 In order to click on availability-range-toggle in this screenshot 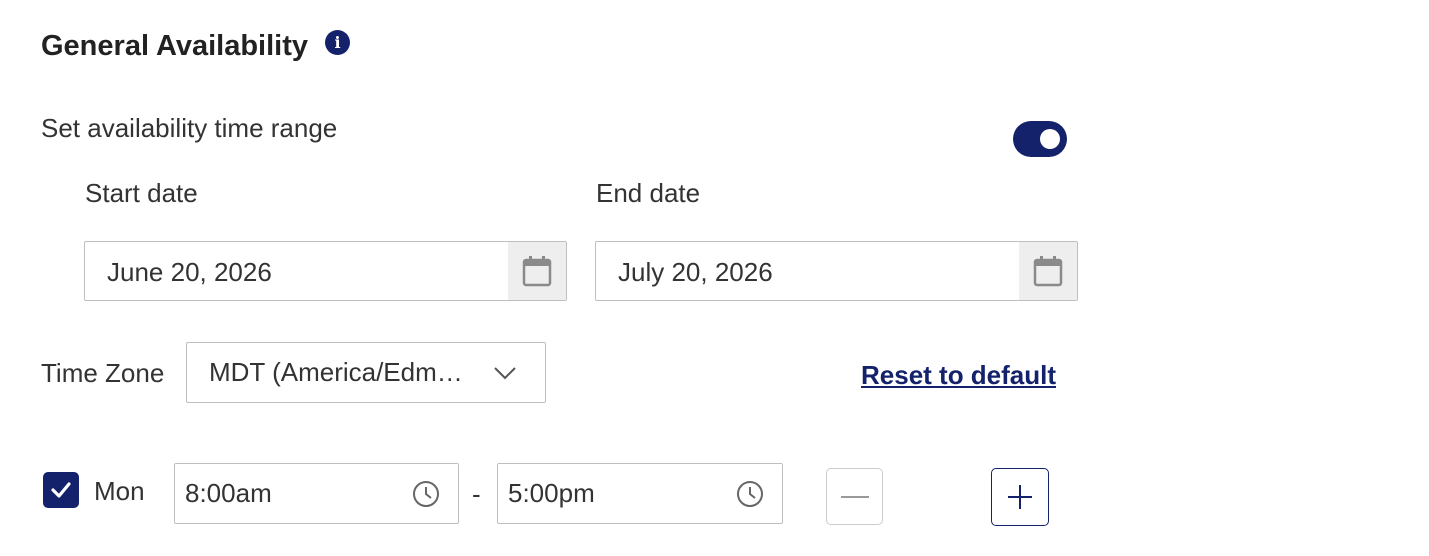, I will do `click(1040, 139)`.